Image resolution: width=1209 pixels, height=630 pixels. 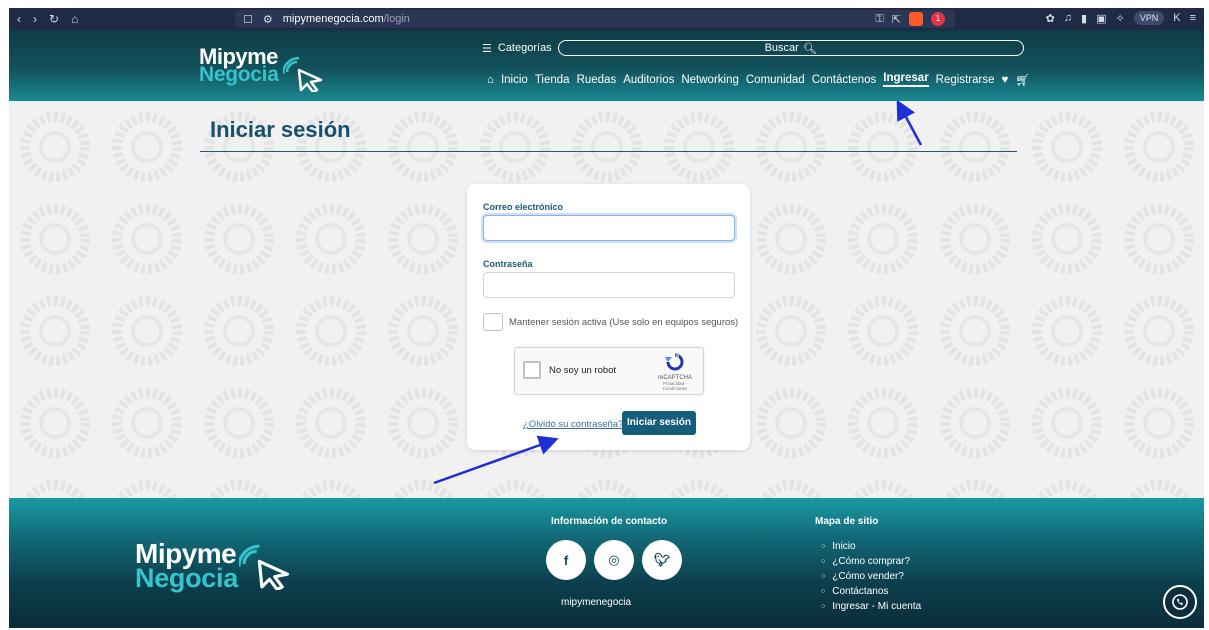 What do you see at coordinates (186, 578) in the screenshot?
I see `footer-logo-line-2: Negocia` at bounding box center [186, 578].